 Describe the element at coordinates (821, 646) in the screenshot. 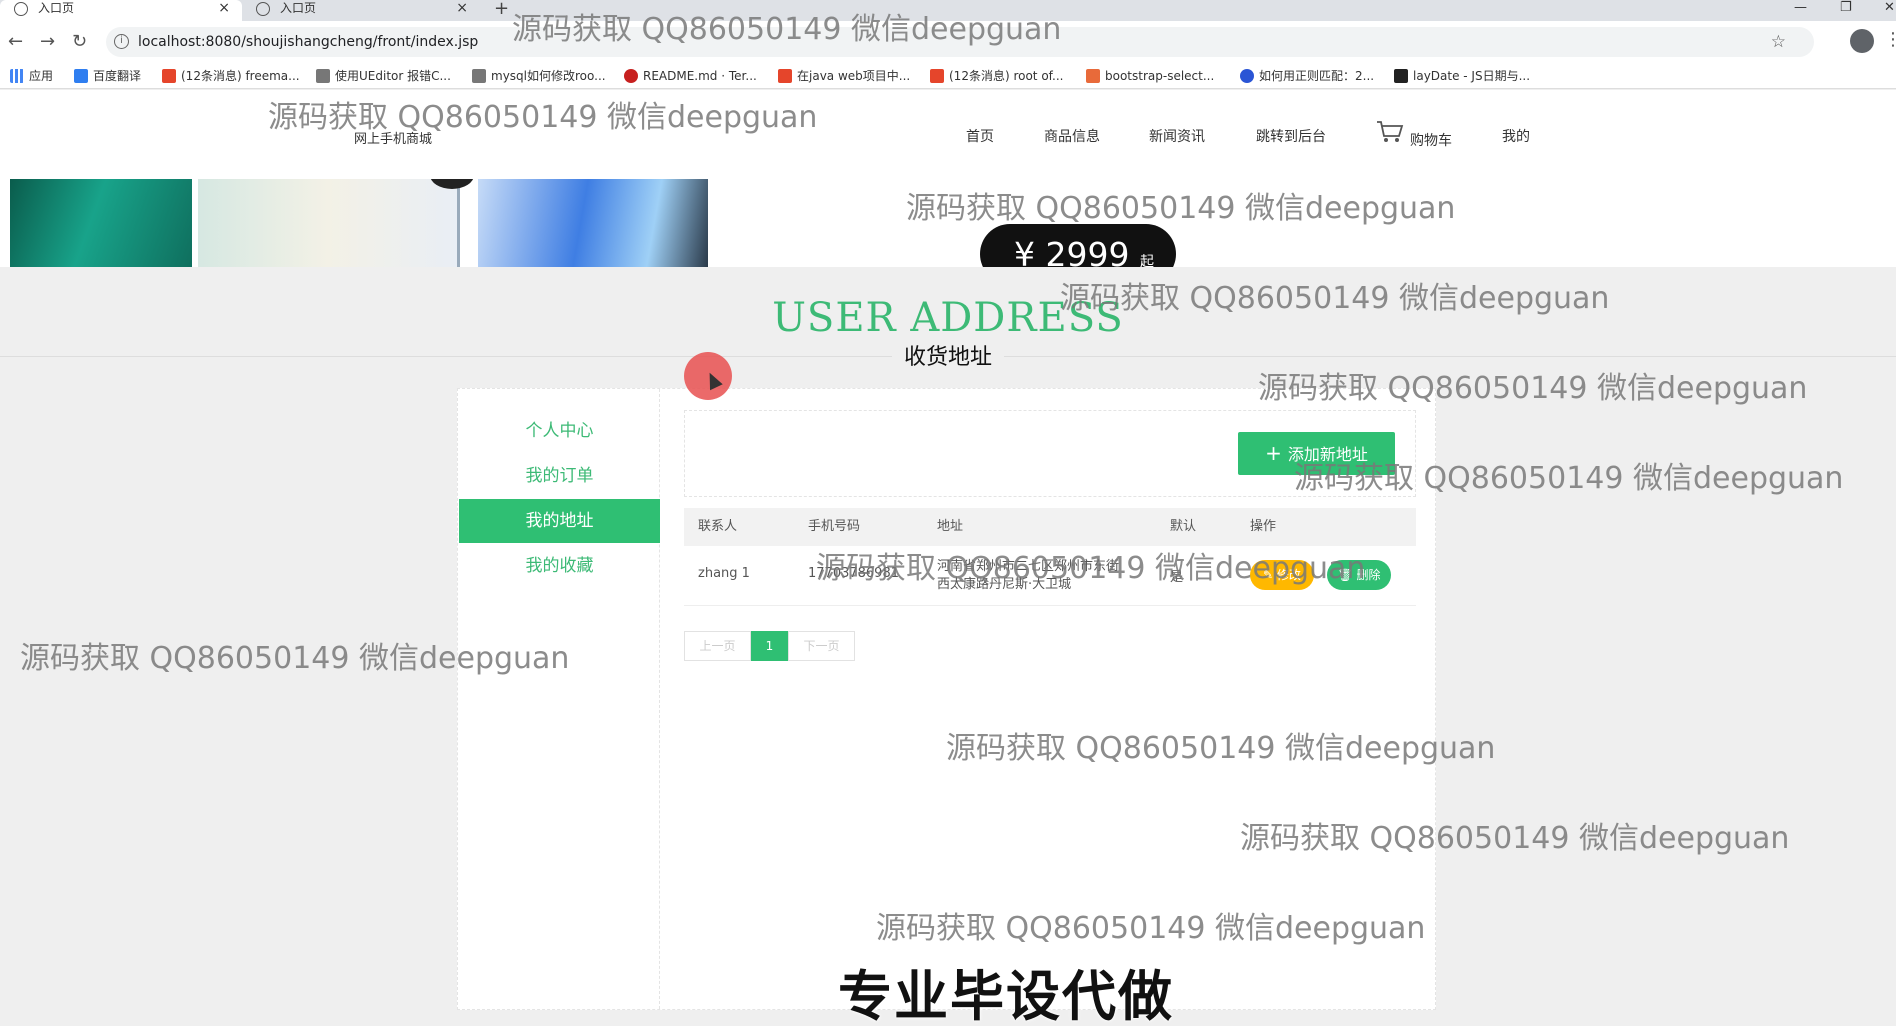

I see `next-page-button: 下一页` at that location.